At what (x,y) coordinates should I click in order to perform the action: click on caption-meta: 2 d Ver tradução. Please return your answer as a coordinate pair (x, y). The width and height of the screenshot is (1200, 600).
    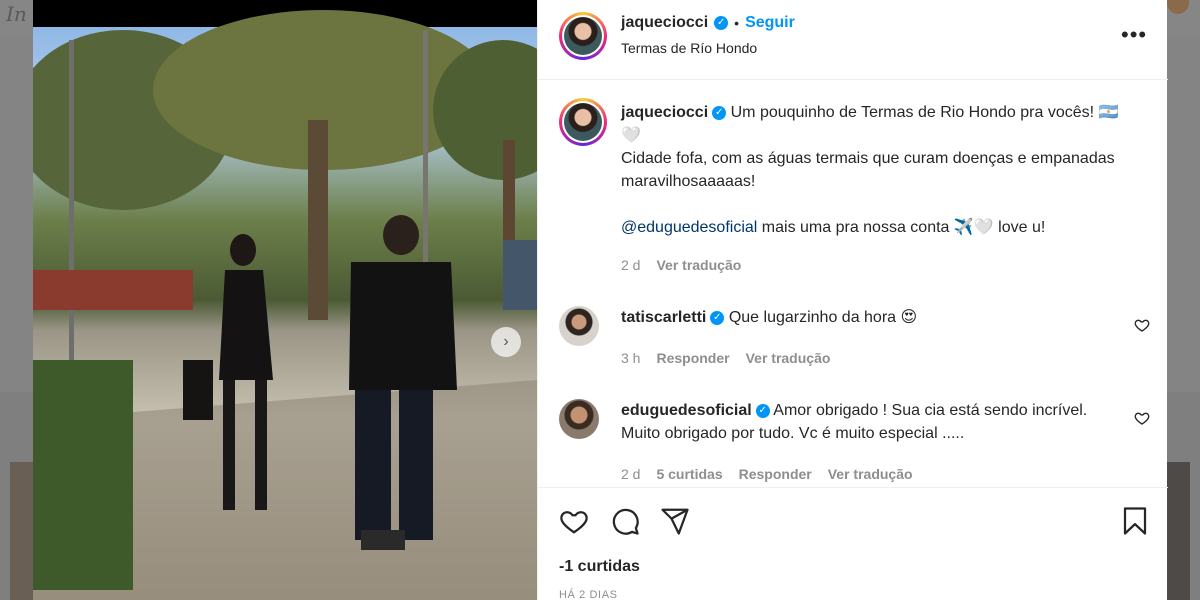
    Looking at the image, I should click on (681, 265).